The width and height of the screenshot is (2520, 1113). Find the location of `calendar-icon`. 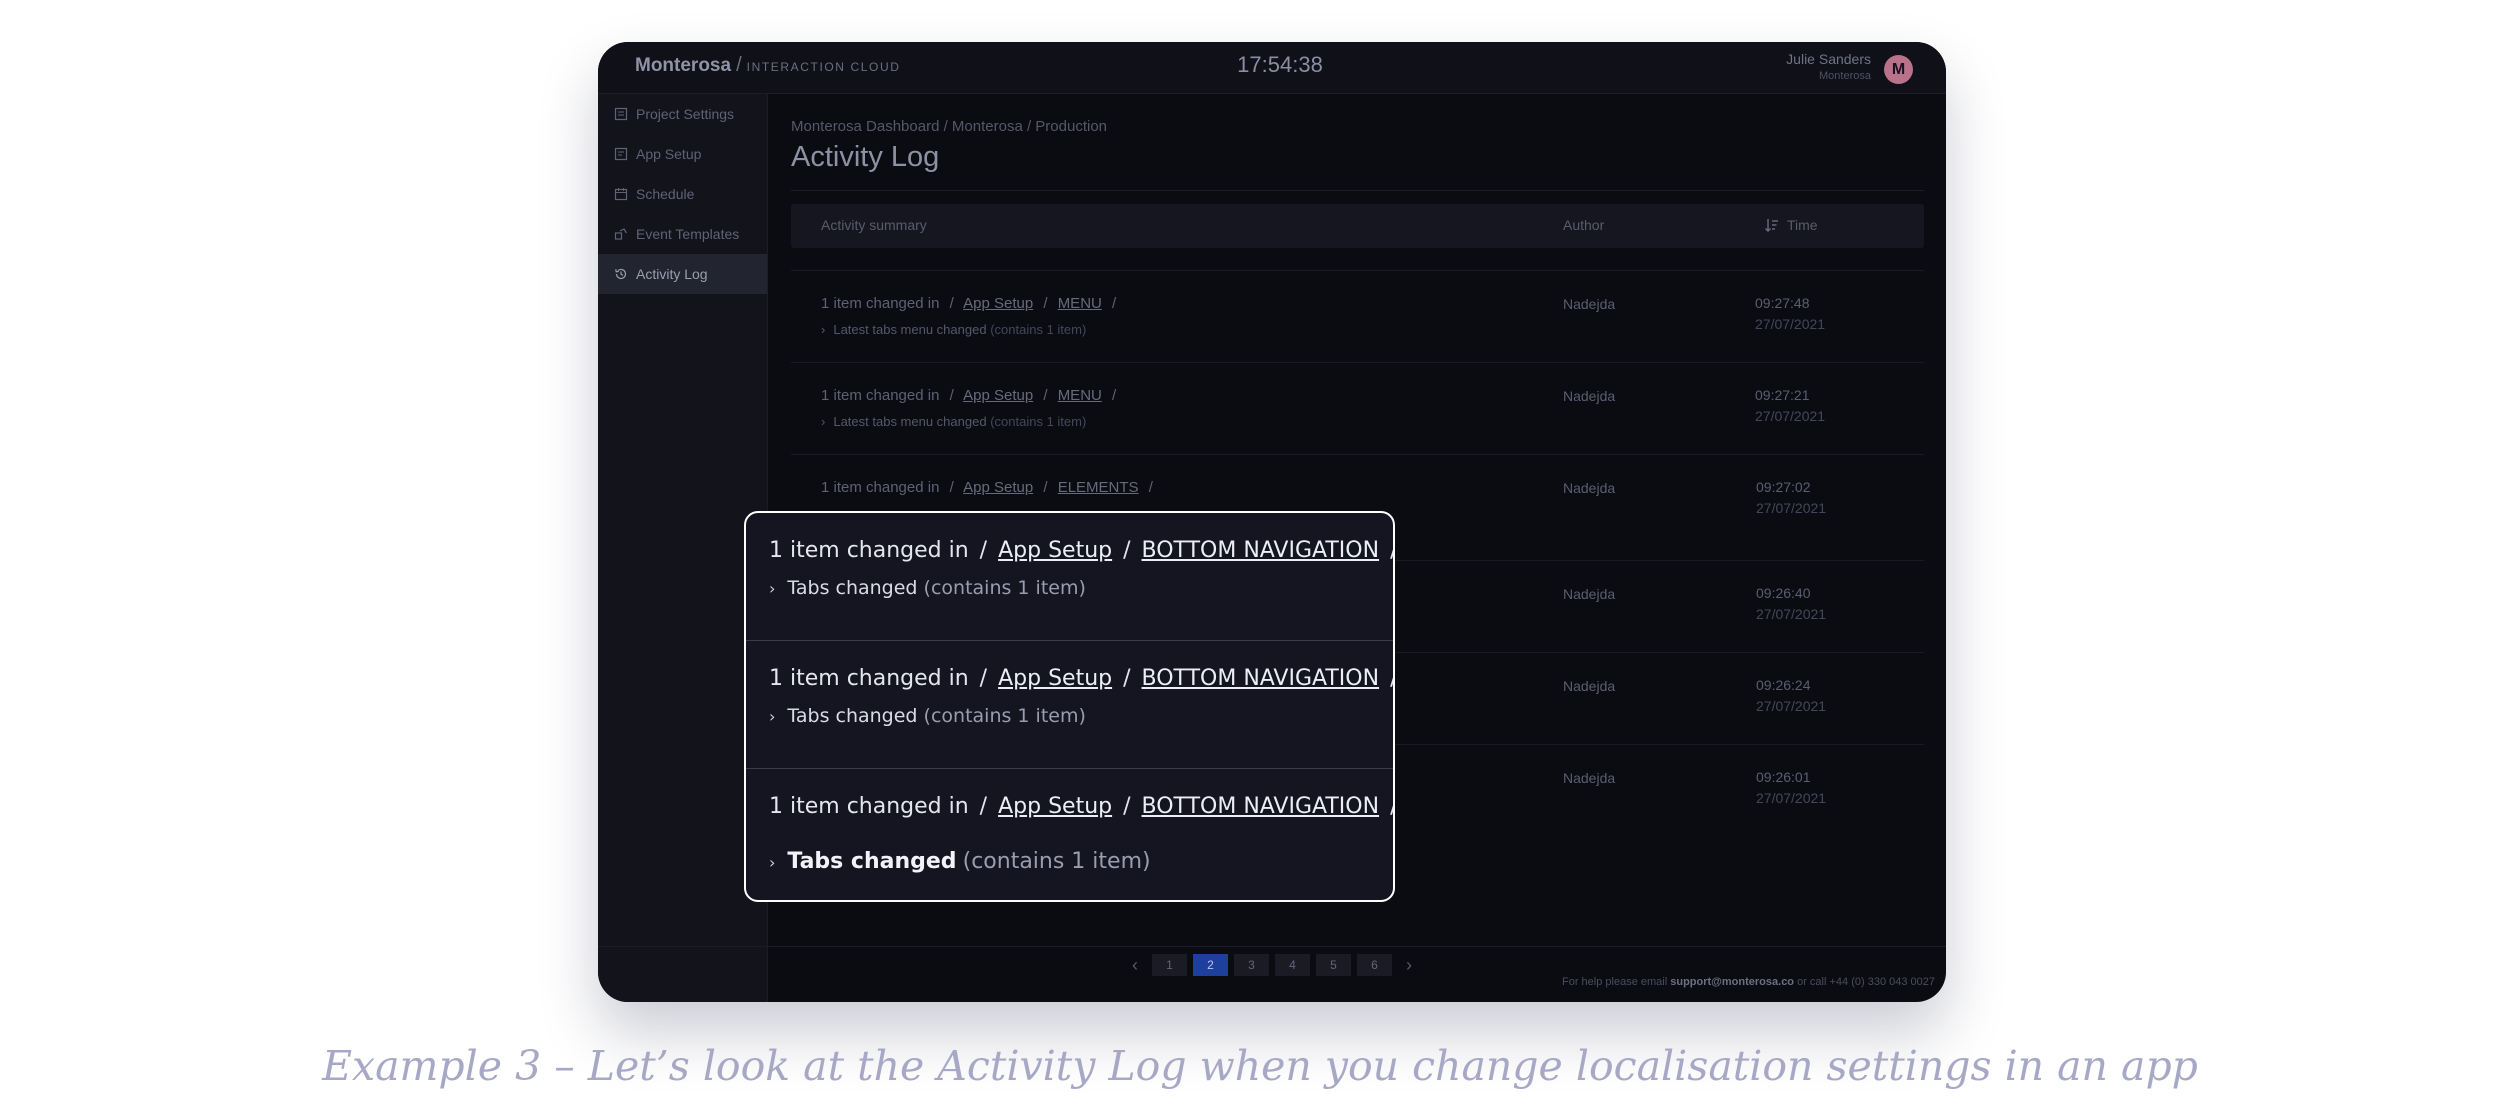

calendar-icon is located at coordinates (621, 194).